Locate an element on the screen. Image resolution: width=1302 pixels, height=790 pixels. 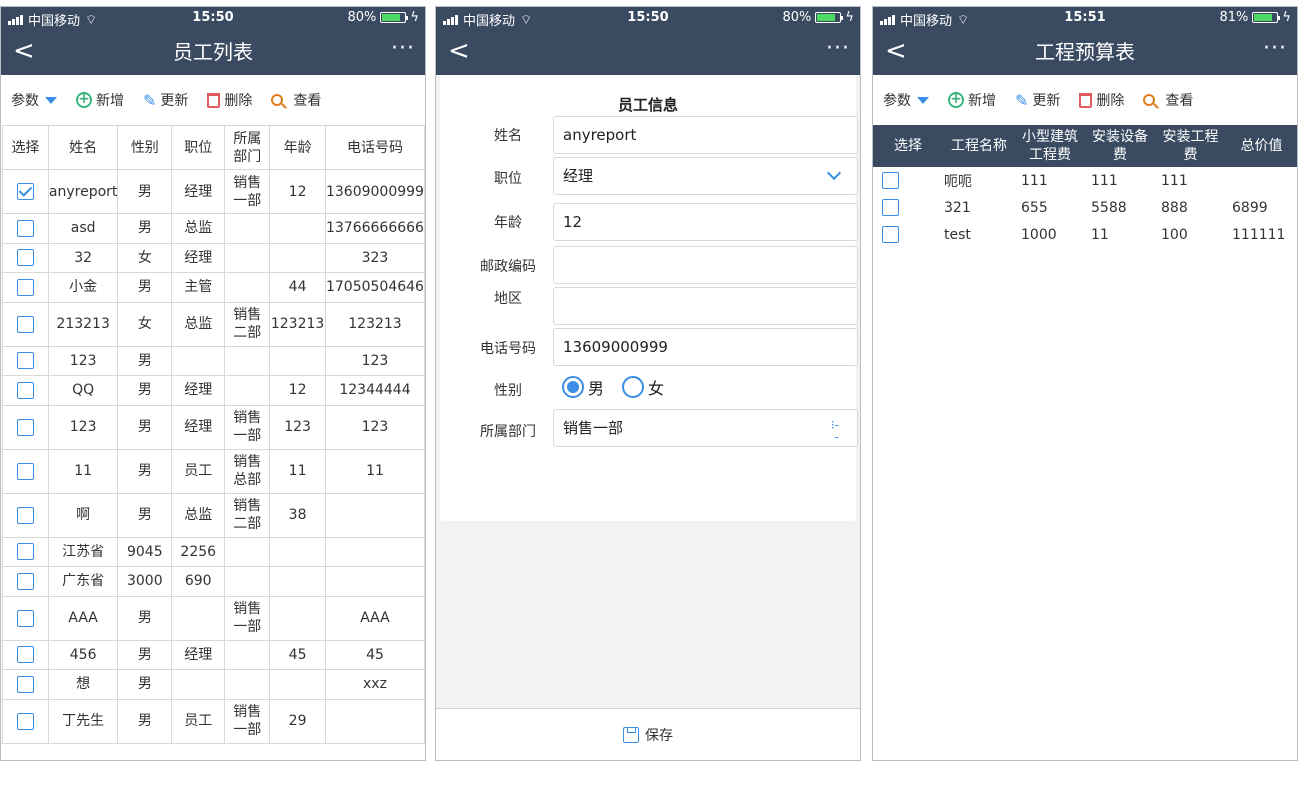
cell-total: 6899 is located at coordinates (1250, 207).